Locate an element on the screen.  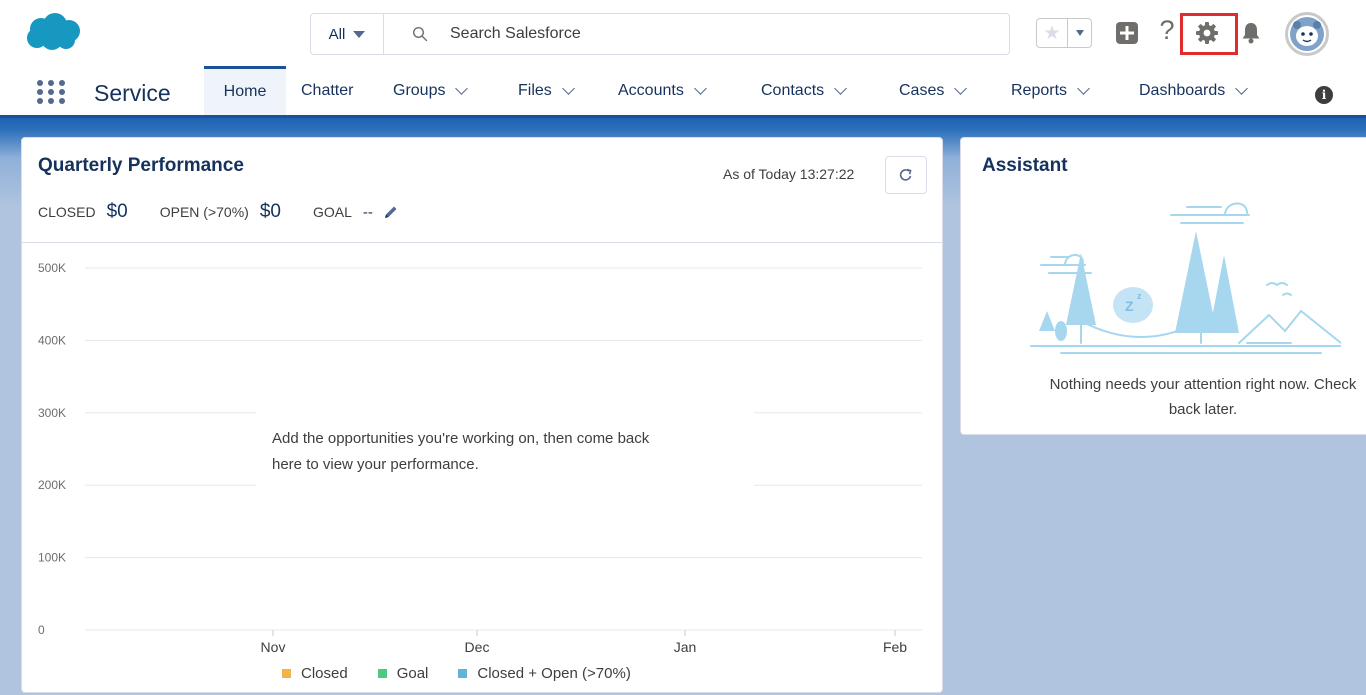
avatar is located at coordinates (1307, 34).